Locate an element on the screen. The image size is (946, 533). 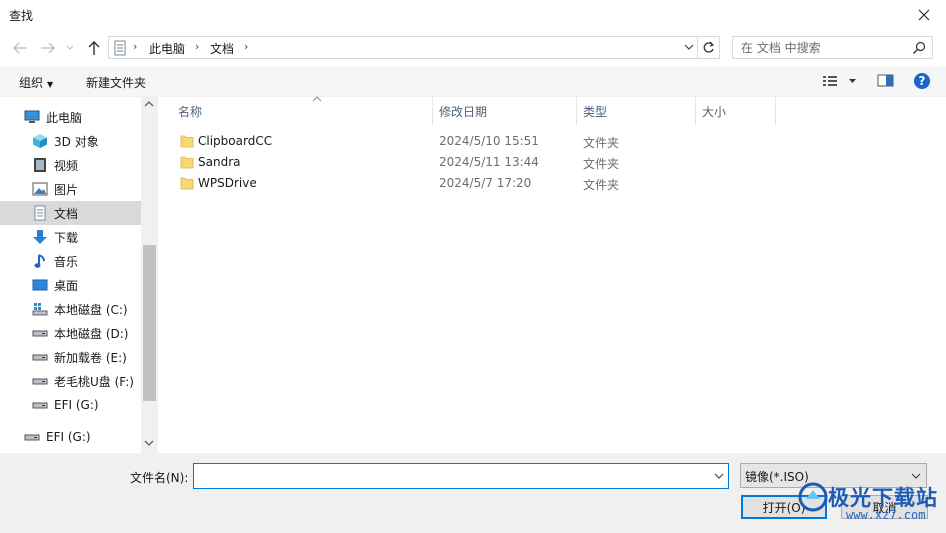
nav-item-documents: 文档 is located at coordinates (70, 213).